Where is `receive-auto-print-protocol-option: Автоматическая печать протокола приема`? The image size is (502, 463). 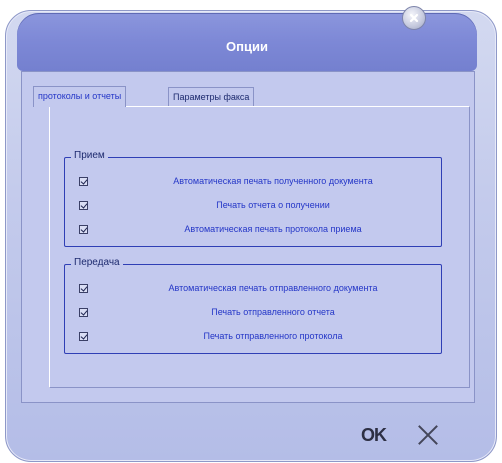
receive-auto-print-protocol-option: Автоматическая печать протокола приема is located at coordinates (253, 231).